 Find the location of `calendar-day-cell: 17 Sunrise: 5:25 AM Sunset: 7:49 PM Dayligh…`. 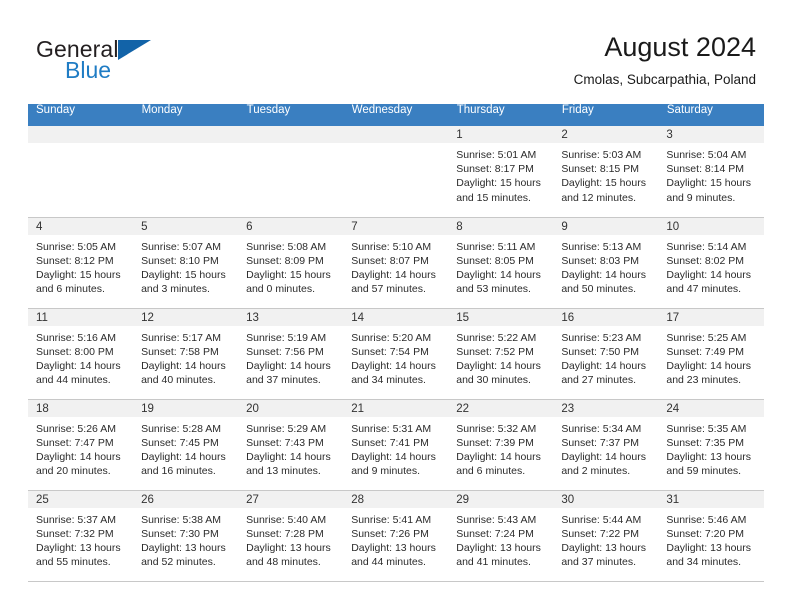

calendar-day-cell: 17 Sunrise: 5:25 AM Sunset: 7:49 PM Dayligh… is located at coordinates (711, 354).